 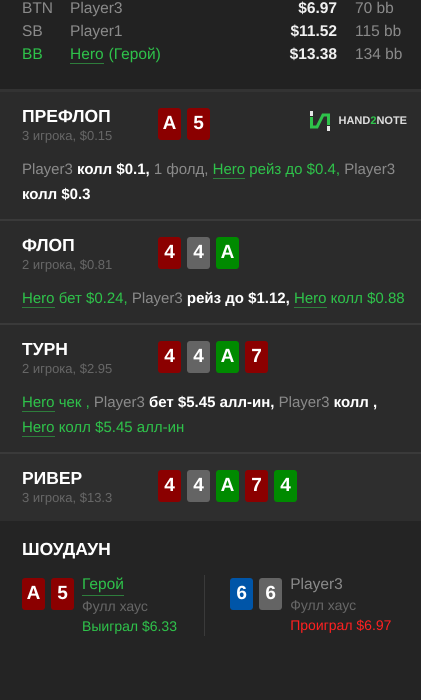 What do you see at coordinates (68, 497) in the screenshot?
I see `street-info: 3 игрока, $13.3` at bounding box center [68, 497].